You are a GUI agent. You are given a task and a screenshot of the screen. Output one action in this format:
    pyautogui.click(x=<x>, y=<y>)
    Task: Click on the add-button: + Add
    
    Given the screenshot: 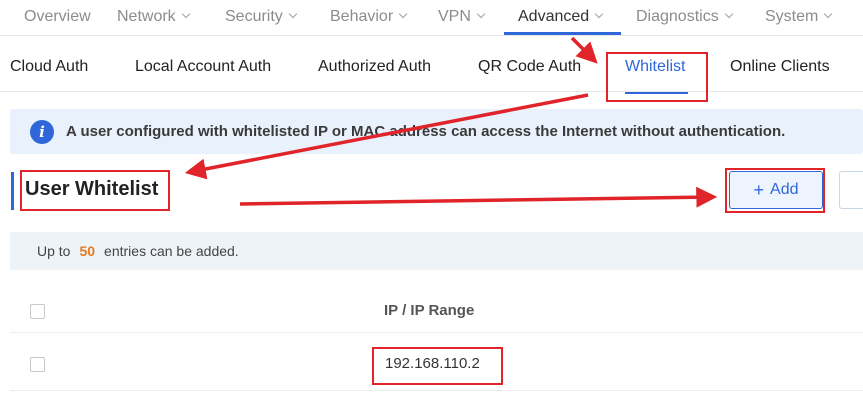 What is the action you would take?
    pyautogui.click(x=776, y=190)
    